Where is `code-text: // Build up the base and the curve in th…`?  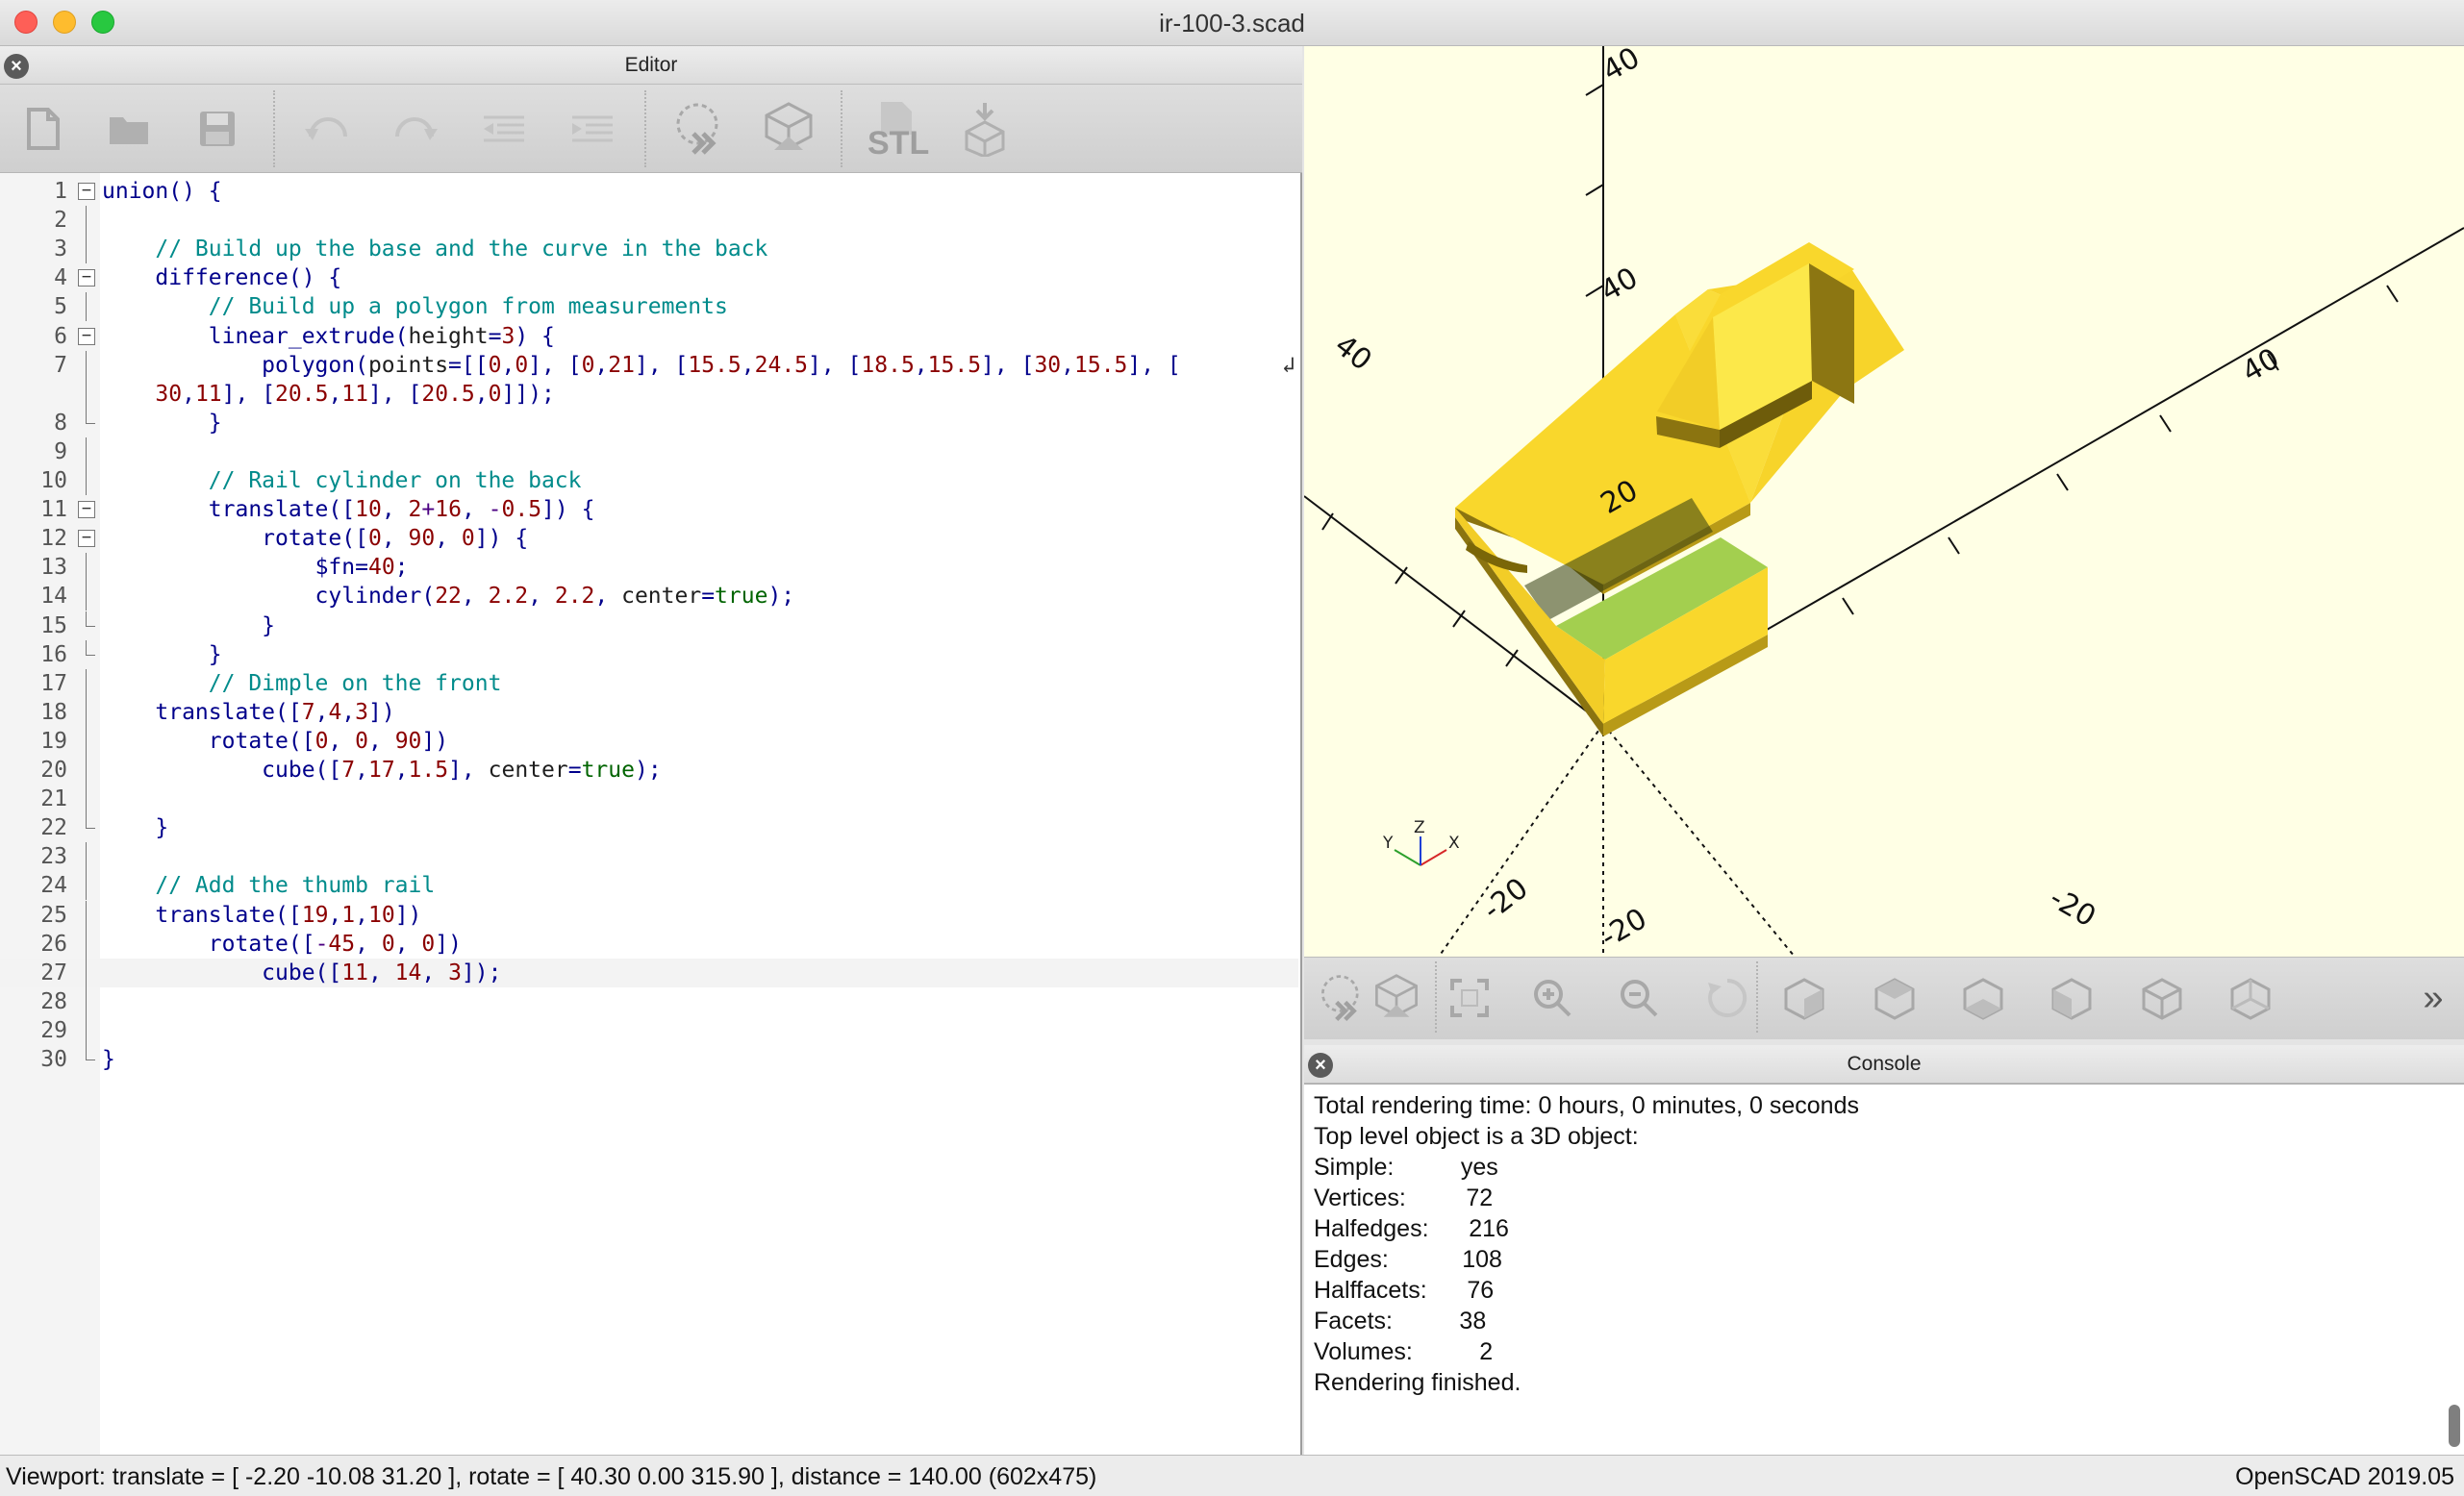 code-text: // Build up the base and the curve in th… is located at coordinates (434, 249).